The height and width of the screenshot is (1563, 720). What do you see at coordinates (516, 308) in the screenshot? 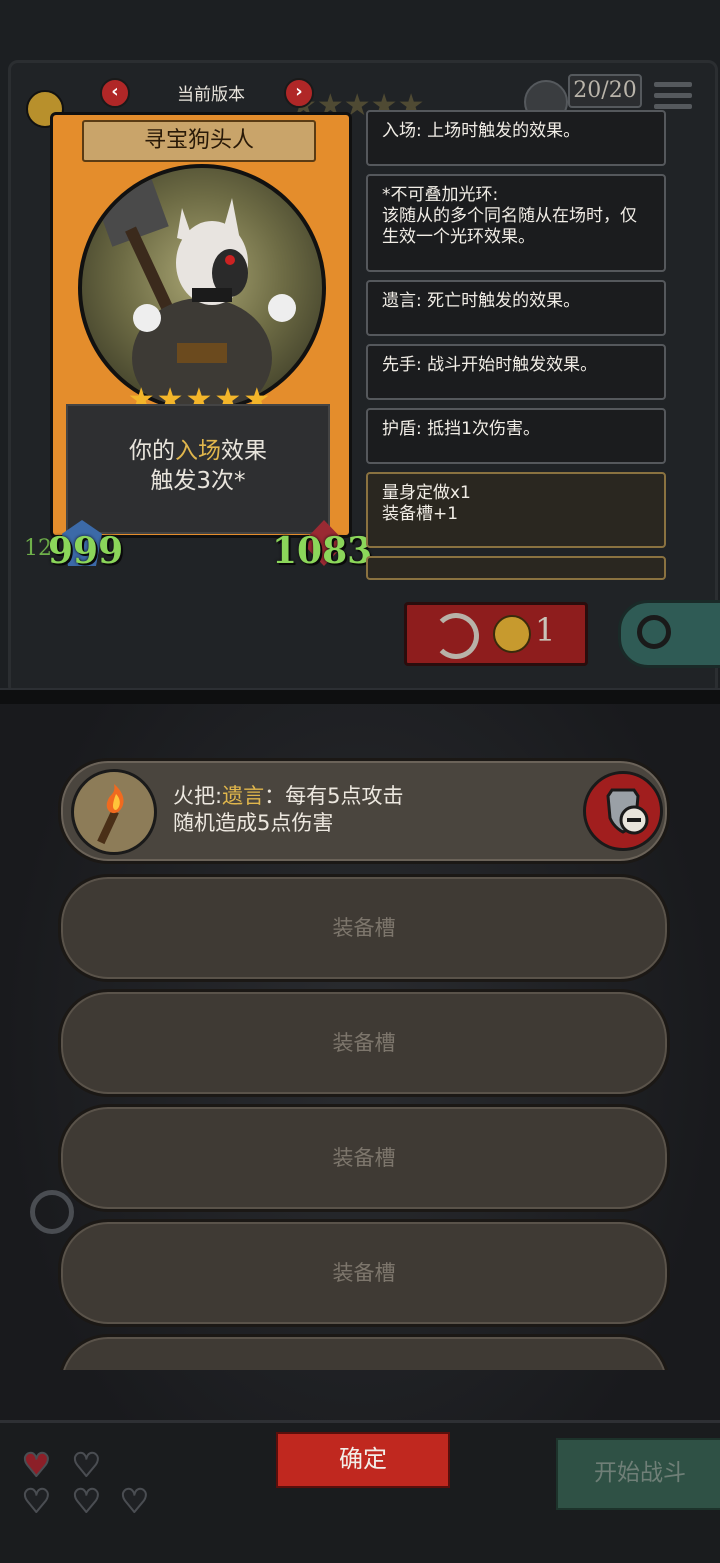
I see `tooltip-deathrattle: 遗言: 死亡时触发的效果。` at bounding box center [516, 308].